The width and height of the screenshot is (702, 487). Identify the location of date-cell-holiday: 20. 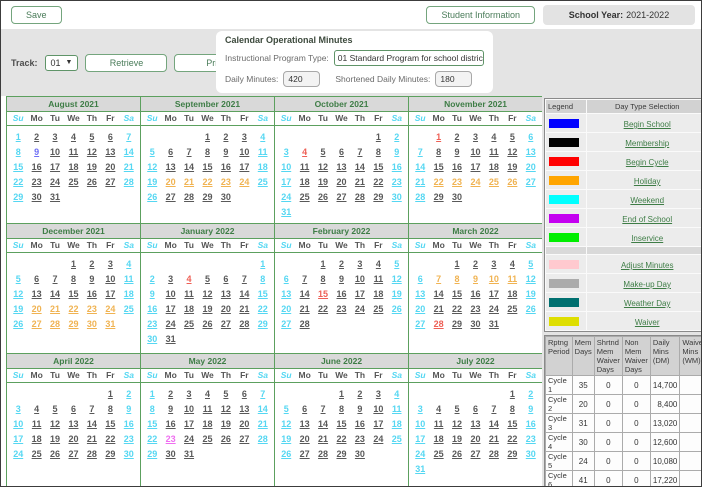
(36, 309).